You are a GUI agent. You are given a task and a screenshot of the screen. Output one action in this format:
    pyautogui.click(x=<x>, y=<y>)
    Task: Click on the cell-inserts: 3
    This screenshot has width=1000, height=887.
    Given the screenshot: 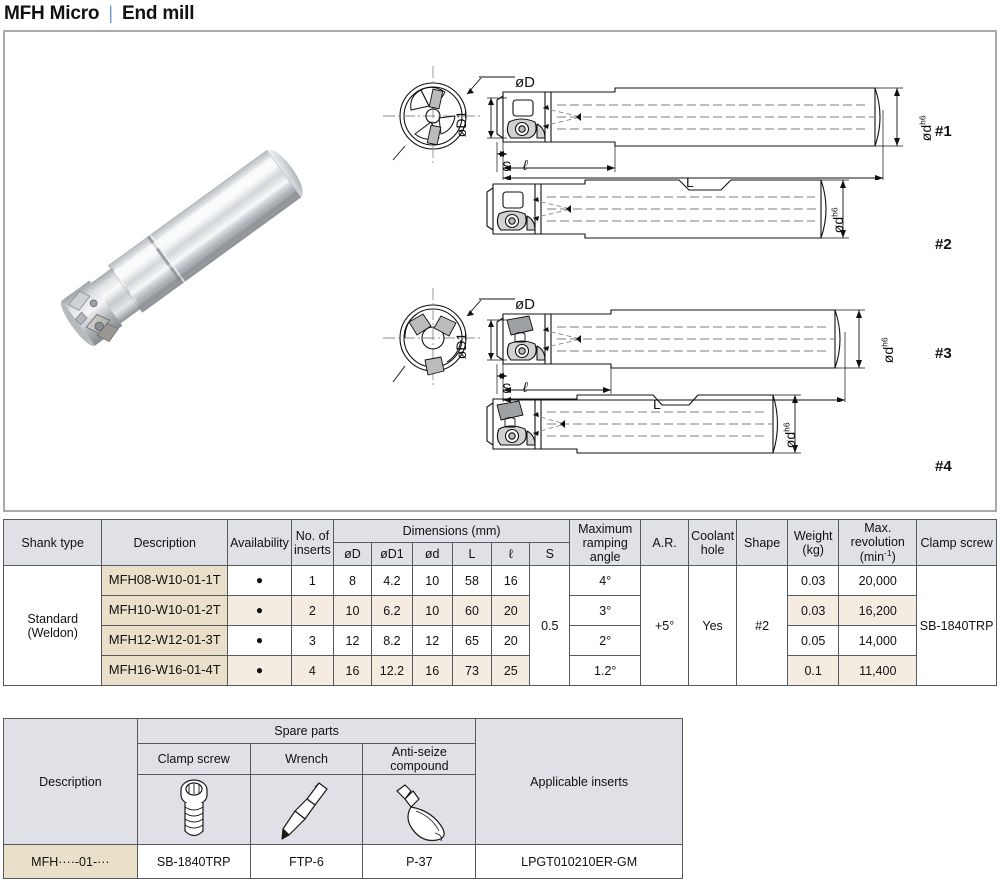 What is the action you would take?
    pyautogui.click(x=312, y=641)
    